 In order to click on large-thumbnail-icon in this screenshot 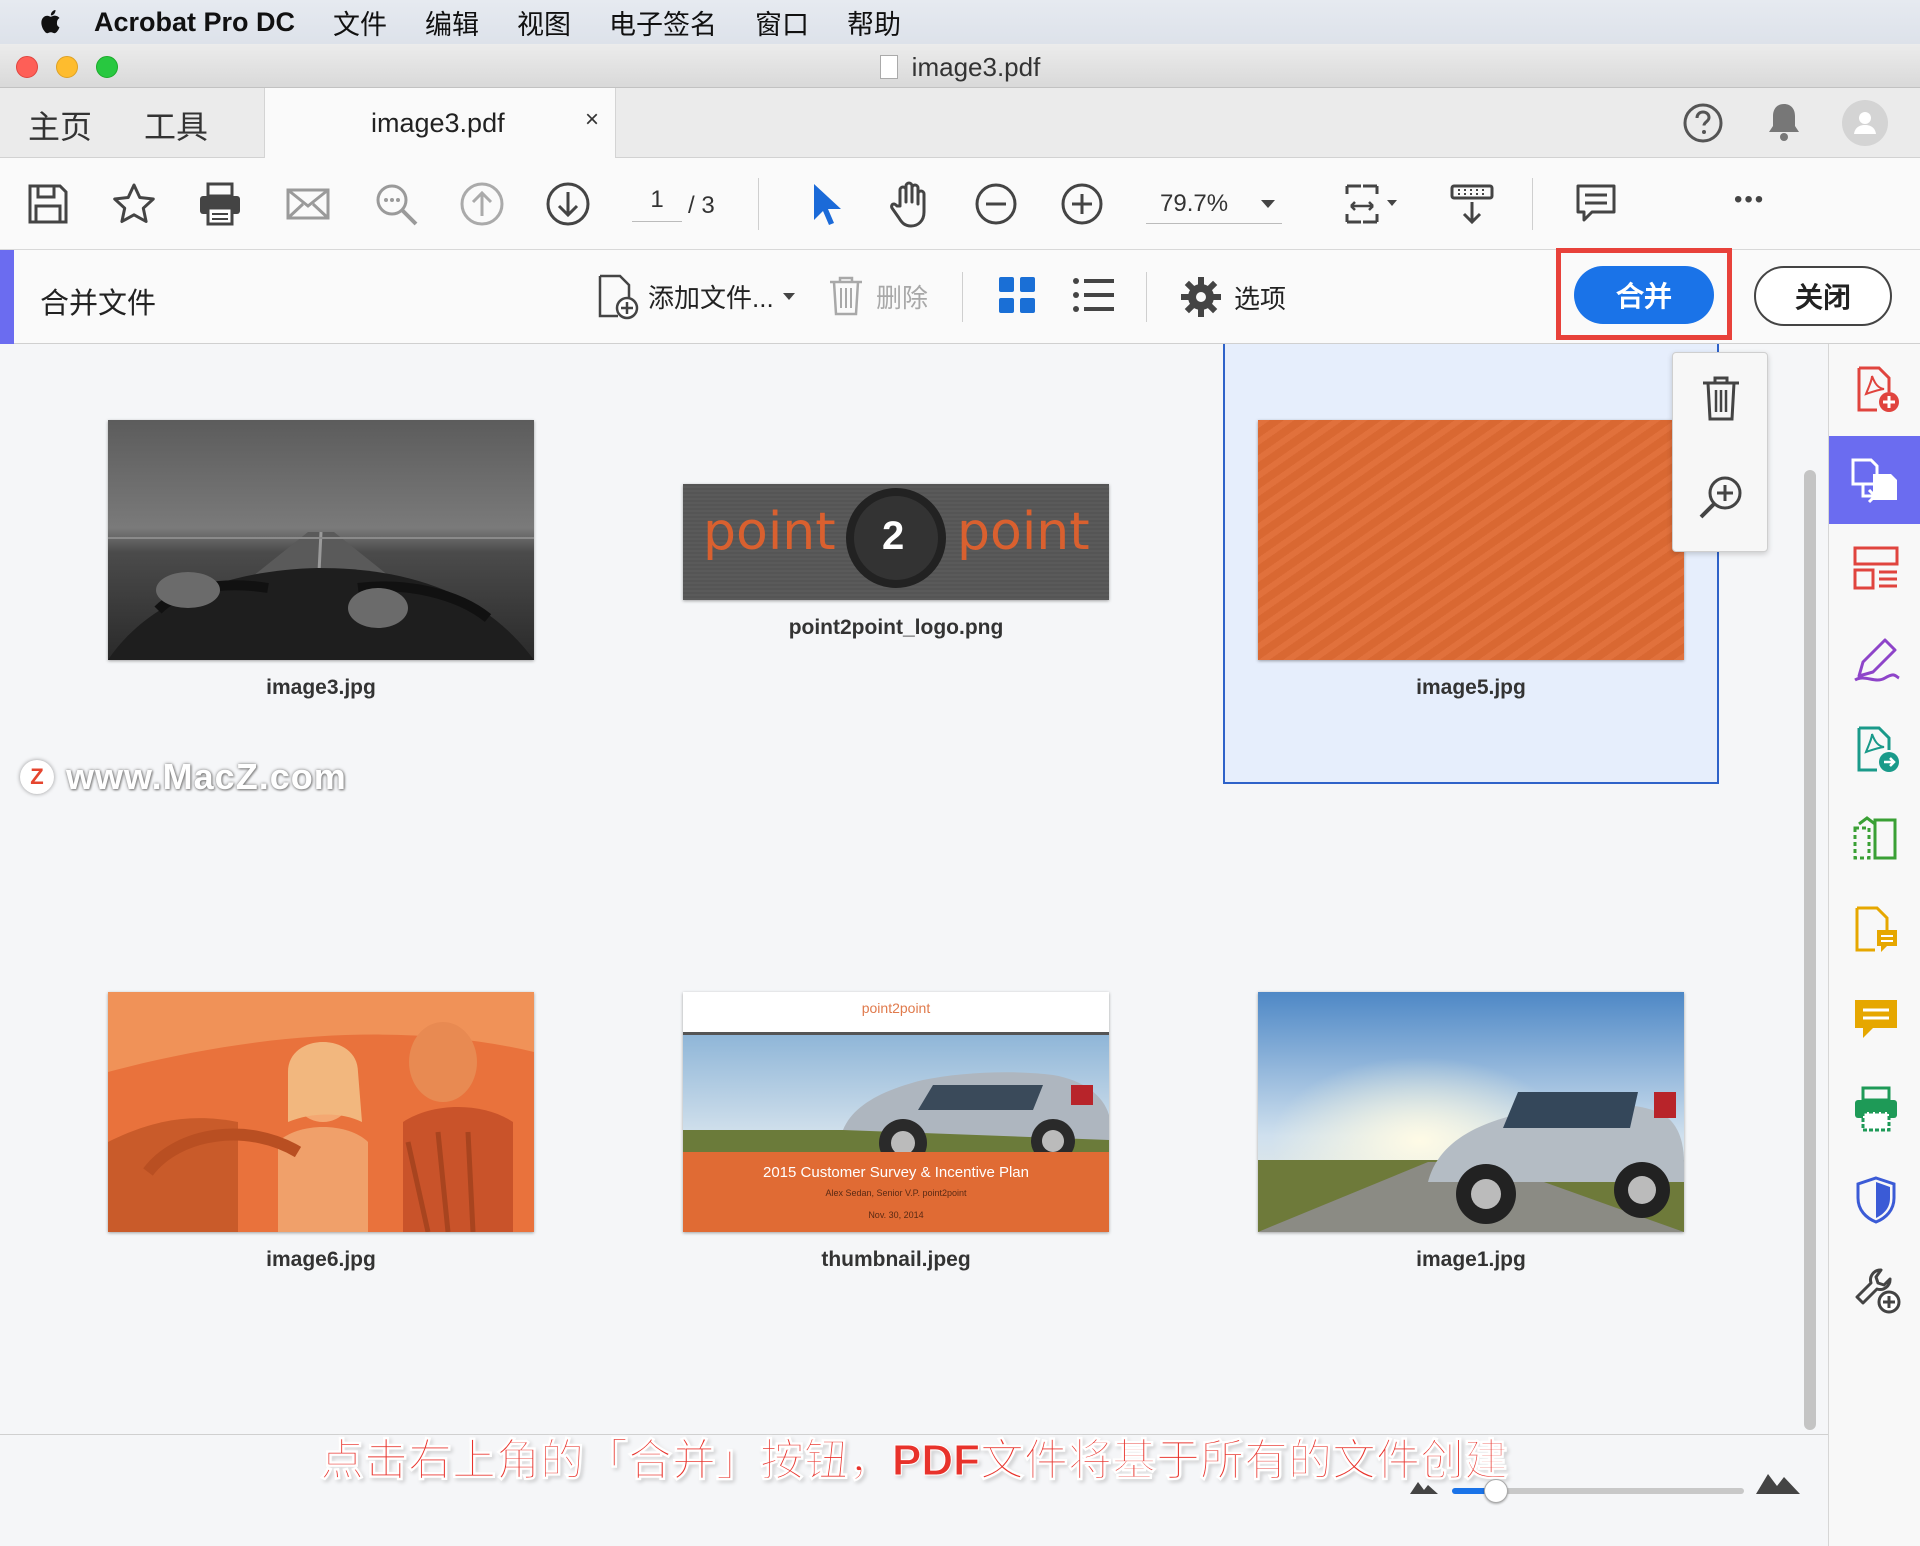, I will do `click(1778, 1481)`.